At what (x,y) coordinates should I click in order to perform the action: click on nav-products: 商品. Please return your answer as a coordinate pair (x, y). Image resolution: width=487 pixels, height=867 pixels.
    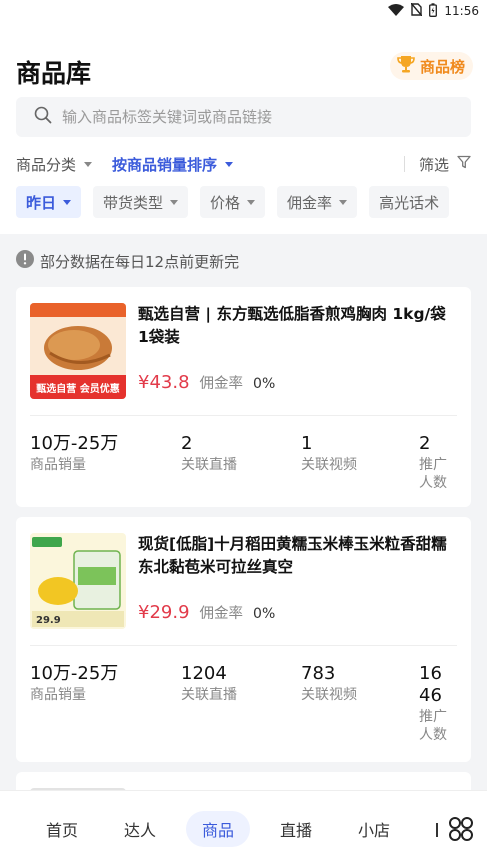
    Looking at the image, I should click on (218, 829).